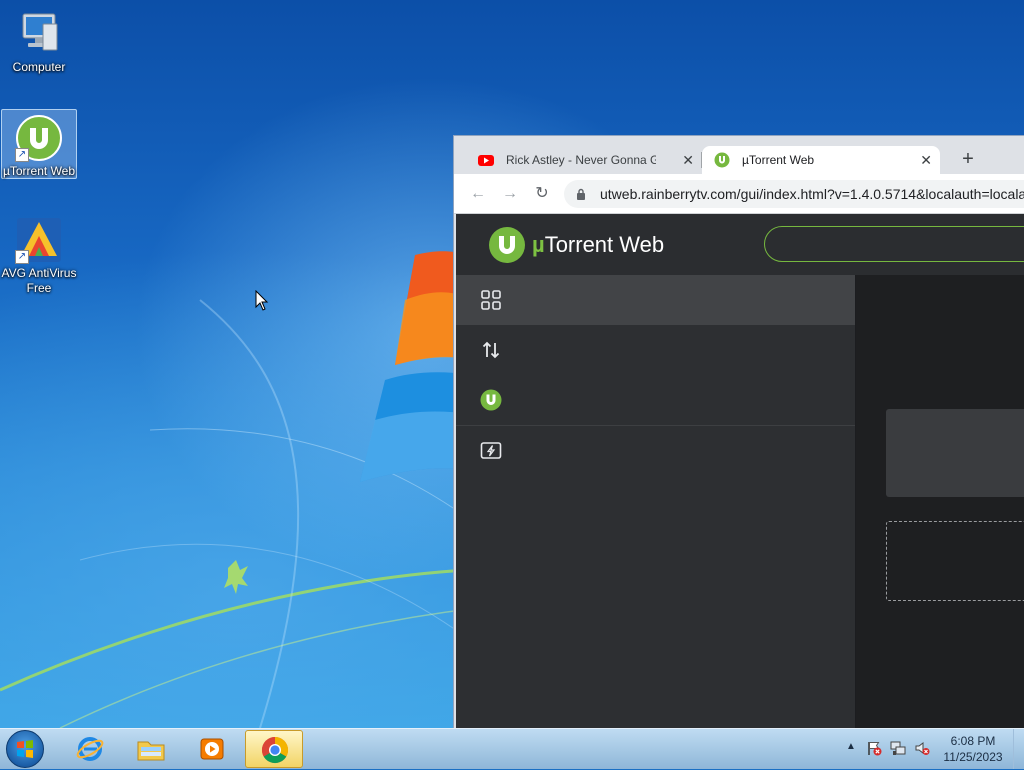 The width and height of the screenshot is (1024, 770). Describe the element at coordinates (655, 350) in the screenshot. I see `sidebar-item-transfers` at that location.